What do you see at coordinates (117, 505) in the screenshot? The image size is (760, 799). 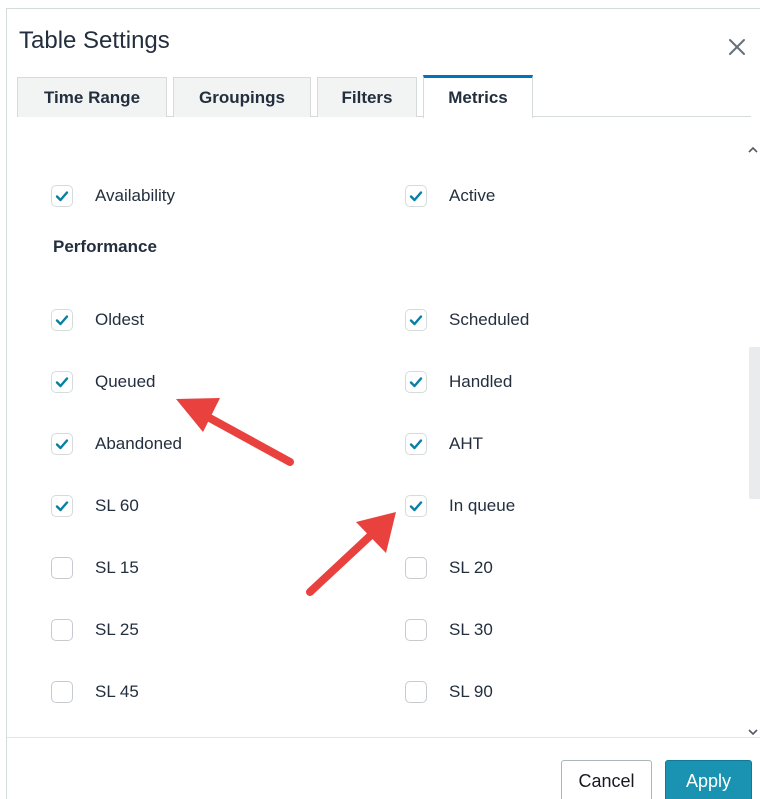 I see `metric-label: SL 60` at bounding box center [117, 505].